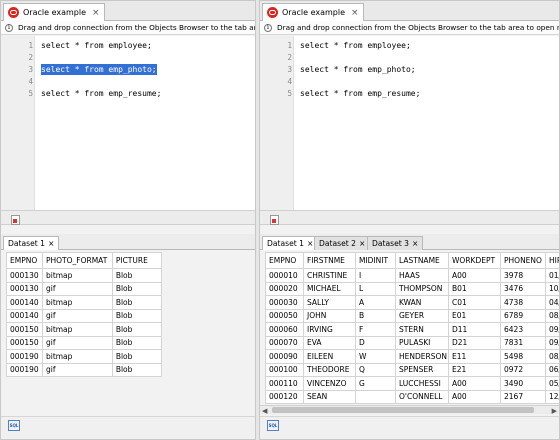 Image resolution: width=560 pixels, height=440 pixels. Describe the element at coordinates (552, 260) in the screenshot. I see `column-header-hiredate: HIR` at that location.